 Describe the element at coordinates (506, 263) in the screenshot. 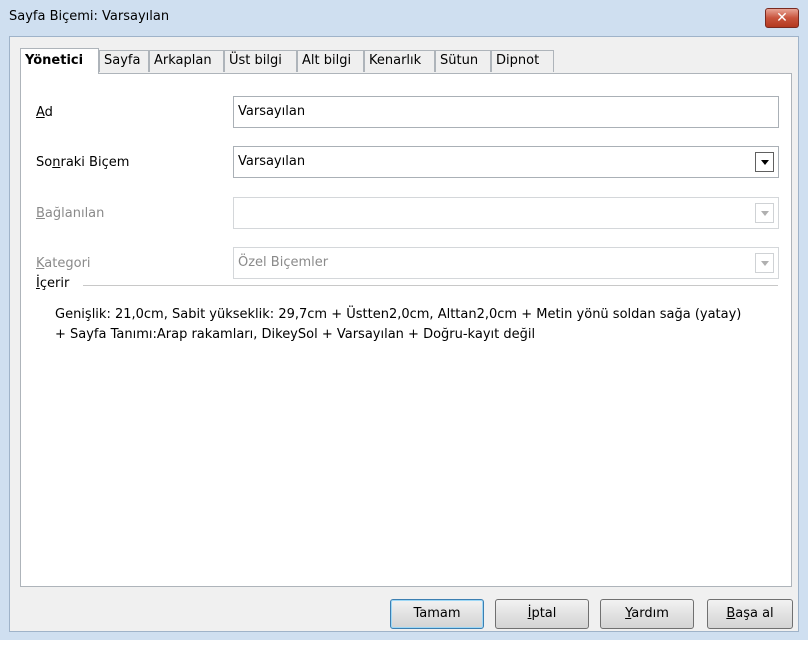

I see `category-dropdown: Özel Biçemler` at that location.